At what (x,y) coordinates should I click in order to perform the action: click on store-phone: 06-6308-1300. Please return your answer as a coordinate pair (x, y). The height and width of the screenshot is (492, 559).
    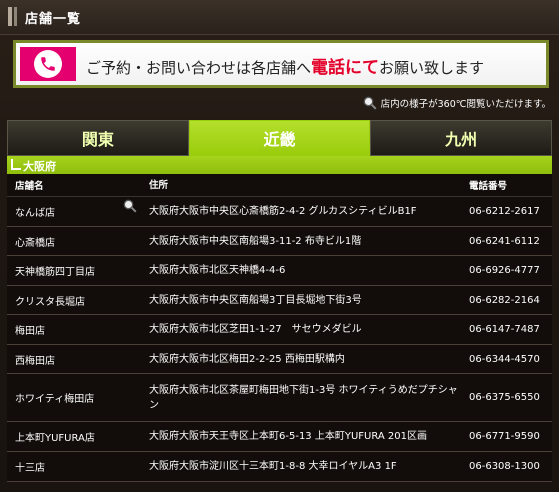
    Looking at the image, I should click on (504, 466).